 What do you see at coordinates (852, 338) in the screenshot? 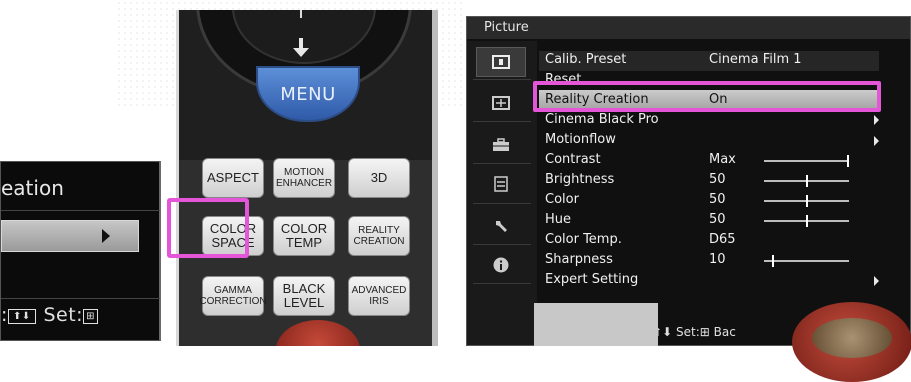
I see `photo-thumbnail-face` at bounding box center [852, 338].